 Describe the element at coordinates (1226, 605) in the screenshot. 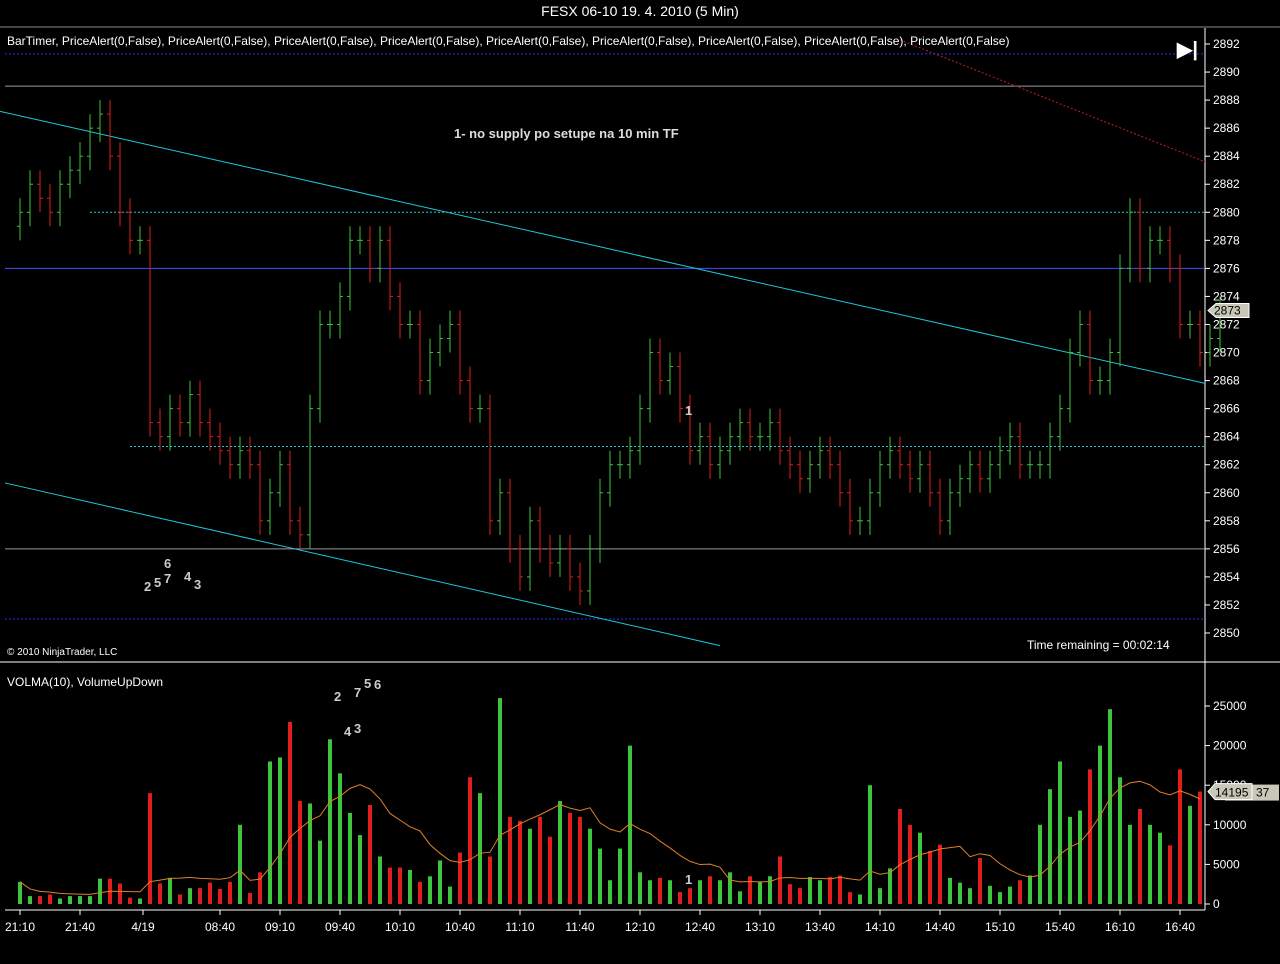

I see `price-tick-label: 2852` at that location.